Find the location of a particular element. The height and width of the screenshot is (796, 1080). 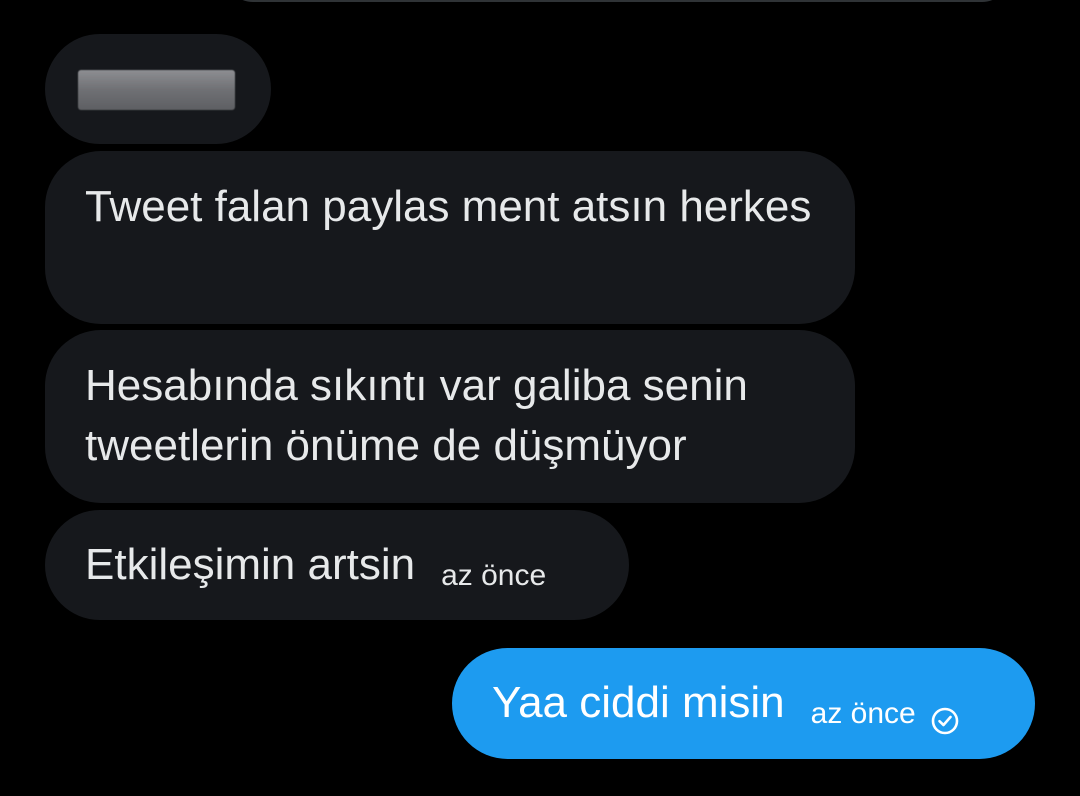

message-bubble-outgoing: Yaa ciddi misin az önce is located at coordinates (743, 703).